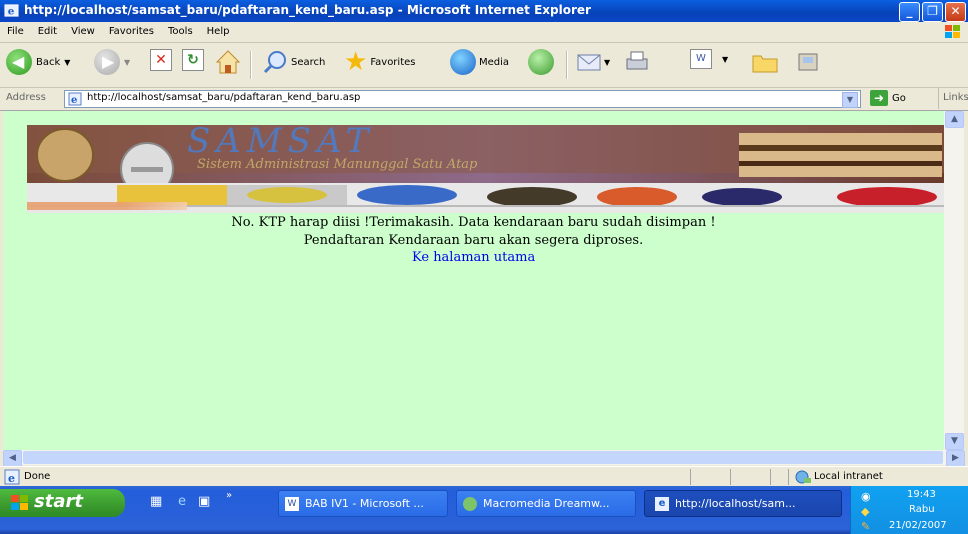  I want to click on menu-view: View, so click(83, 32).